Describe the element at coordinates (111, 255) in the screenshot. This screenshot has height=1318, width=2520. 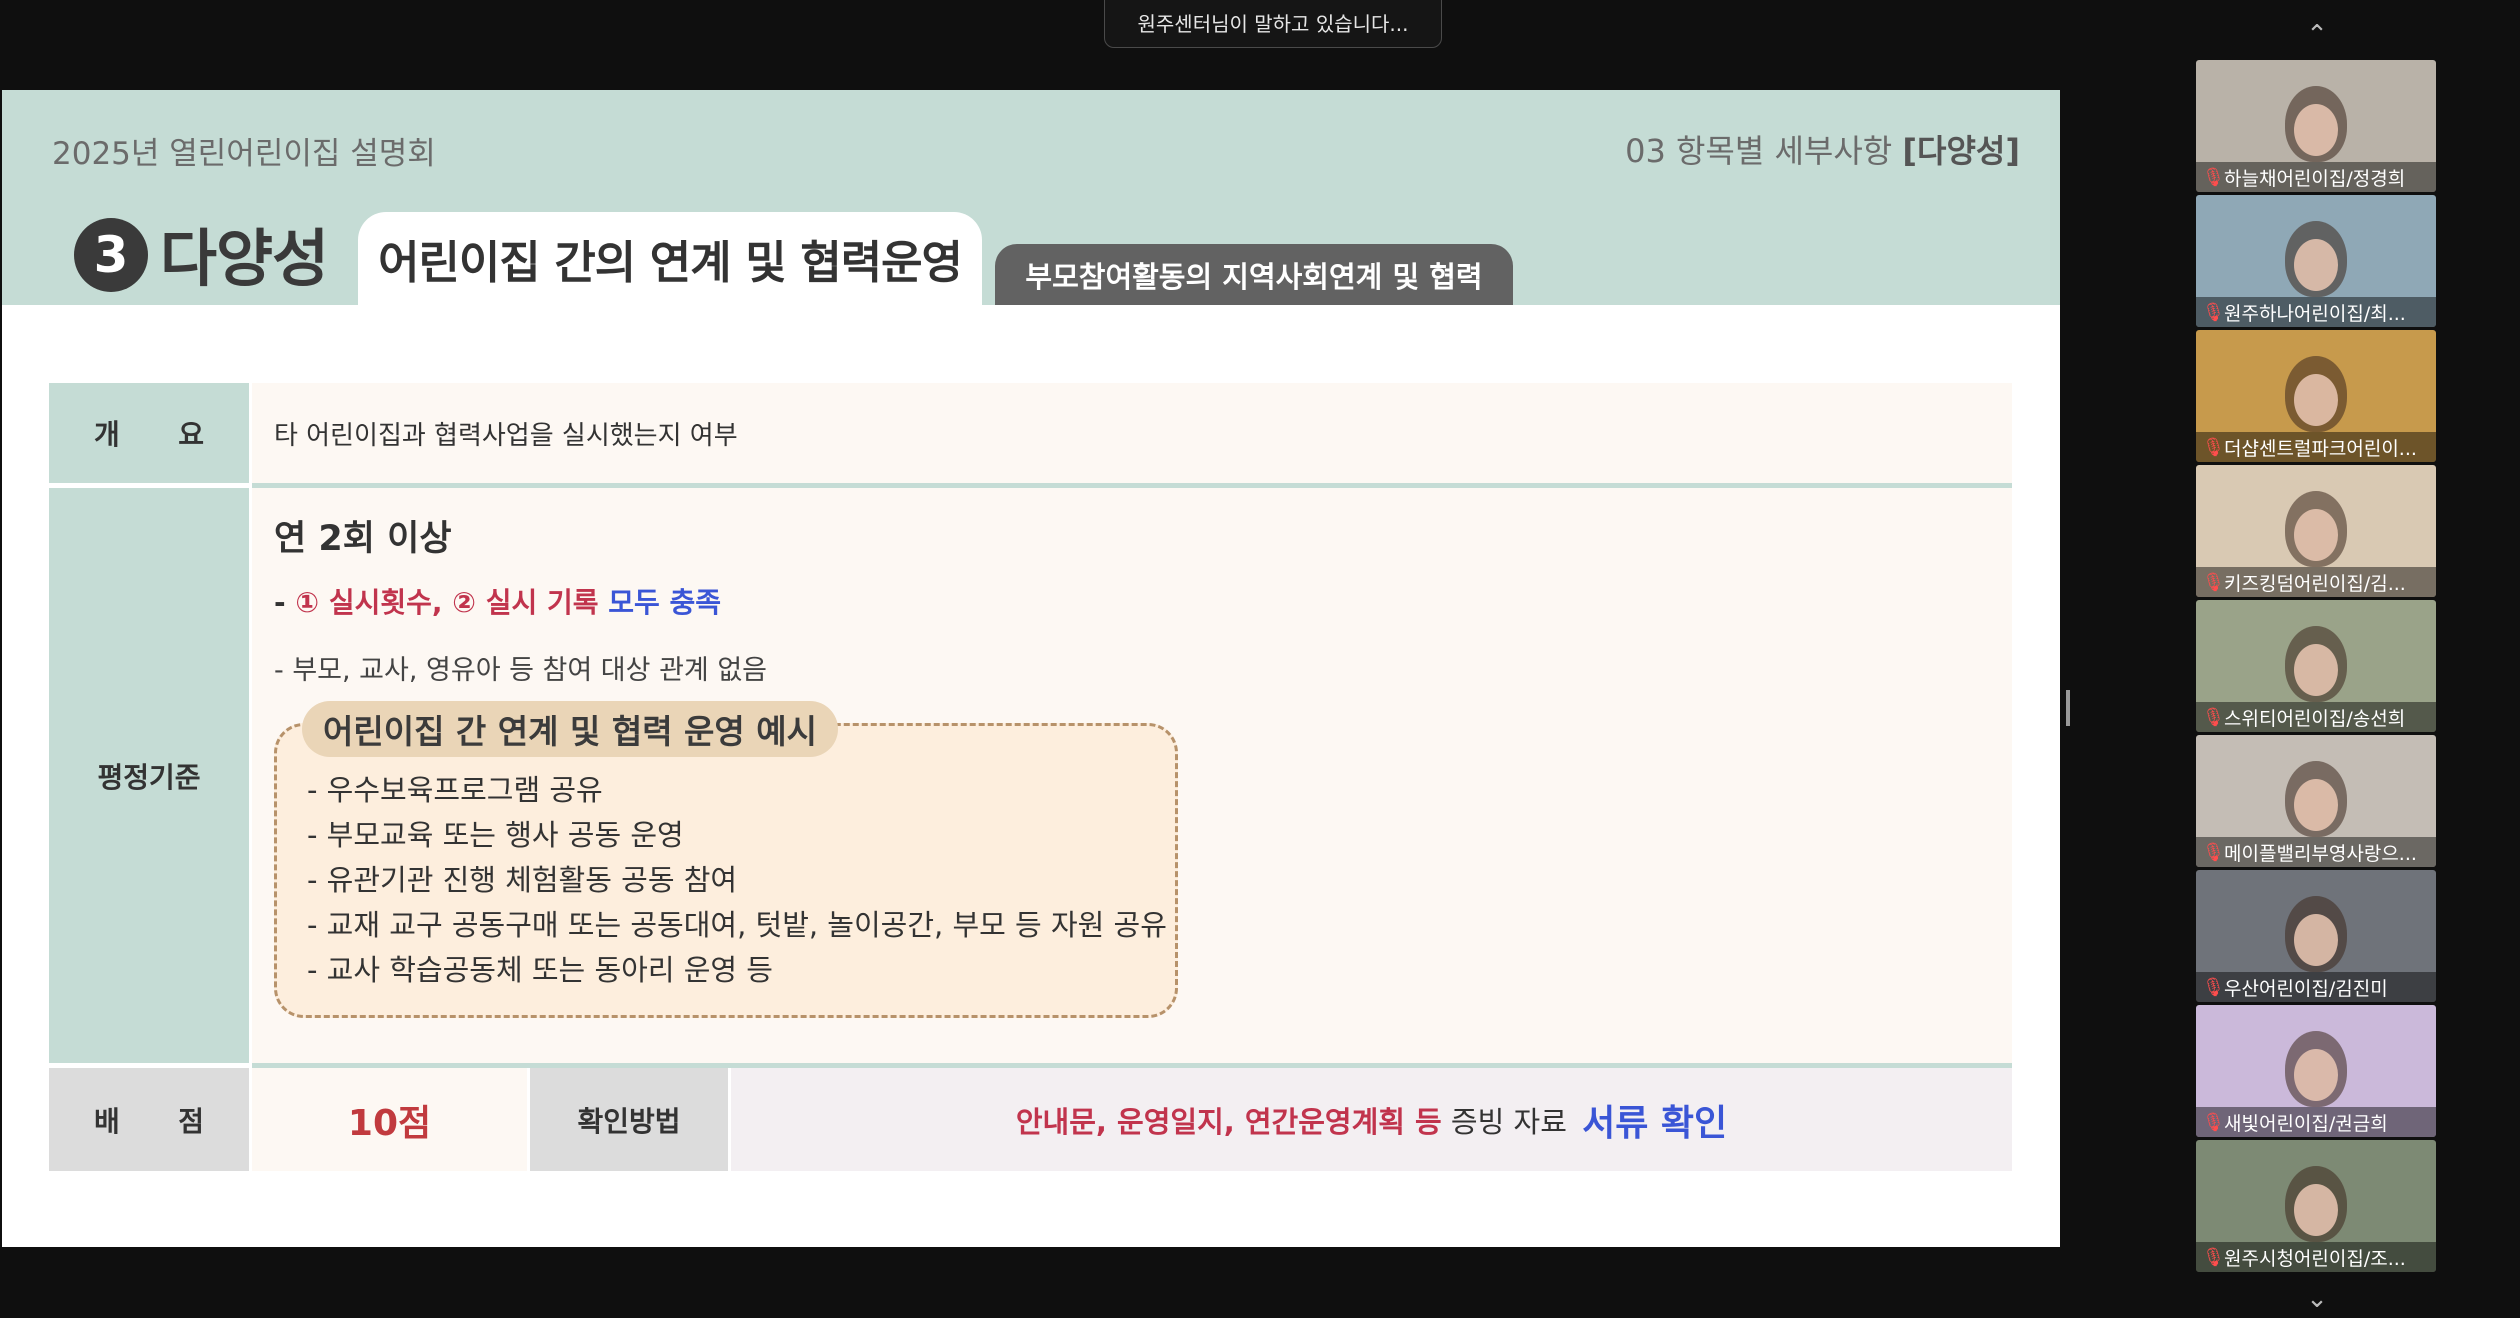
I see `category-number-badge: 3` at that location.